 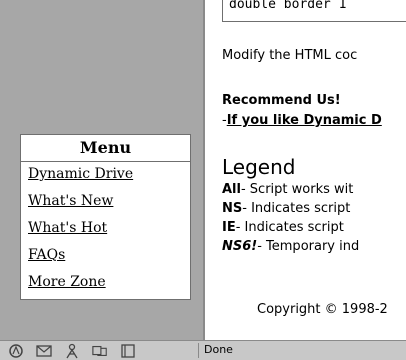 What do you see at coordinates (232, 208) in the screenshot?
I see `legend-key: NS` at bounding box center [232, 208].